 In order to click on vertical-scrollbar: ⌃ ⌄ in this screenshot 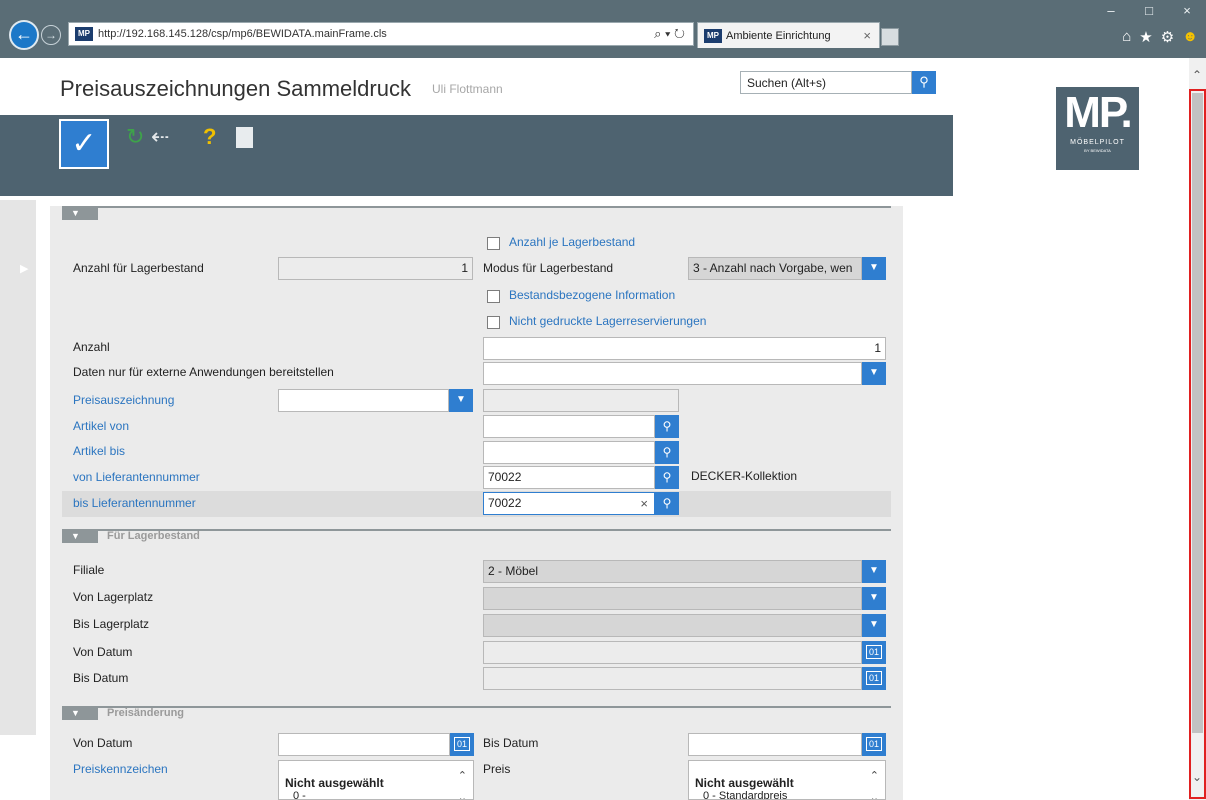, I will do `click(1197, 429)`.